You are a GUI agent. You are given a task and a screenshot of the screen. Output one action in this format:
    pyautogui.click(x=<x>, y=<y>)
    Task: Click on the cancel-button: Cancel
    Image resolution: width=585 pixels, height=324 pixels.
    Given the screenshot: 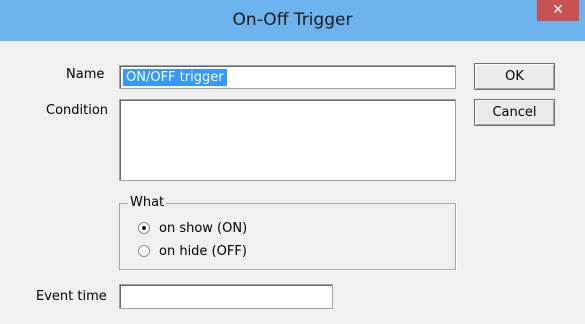 What is the action you would take?
    pyautogui.click(x=514, y=112)
    